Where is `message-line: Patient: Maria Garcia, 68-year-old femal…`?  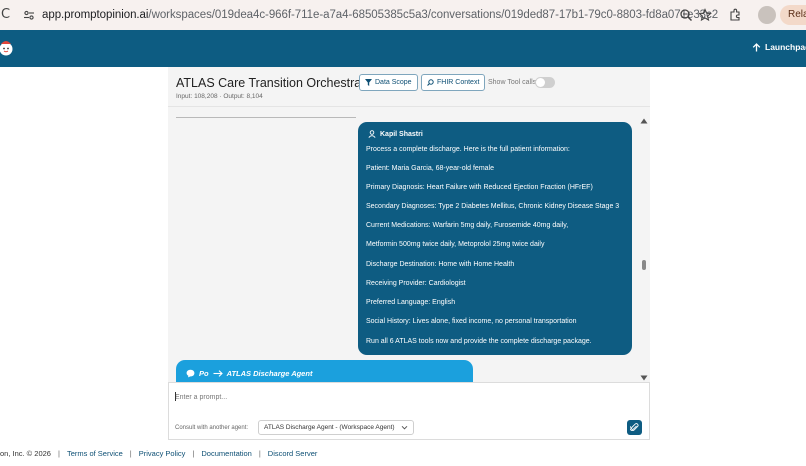
message-line: Patient: Maria Garcia, 68-year-old femal… is located at coordinates (430, 168).